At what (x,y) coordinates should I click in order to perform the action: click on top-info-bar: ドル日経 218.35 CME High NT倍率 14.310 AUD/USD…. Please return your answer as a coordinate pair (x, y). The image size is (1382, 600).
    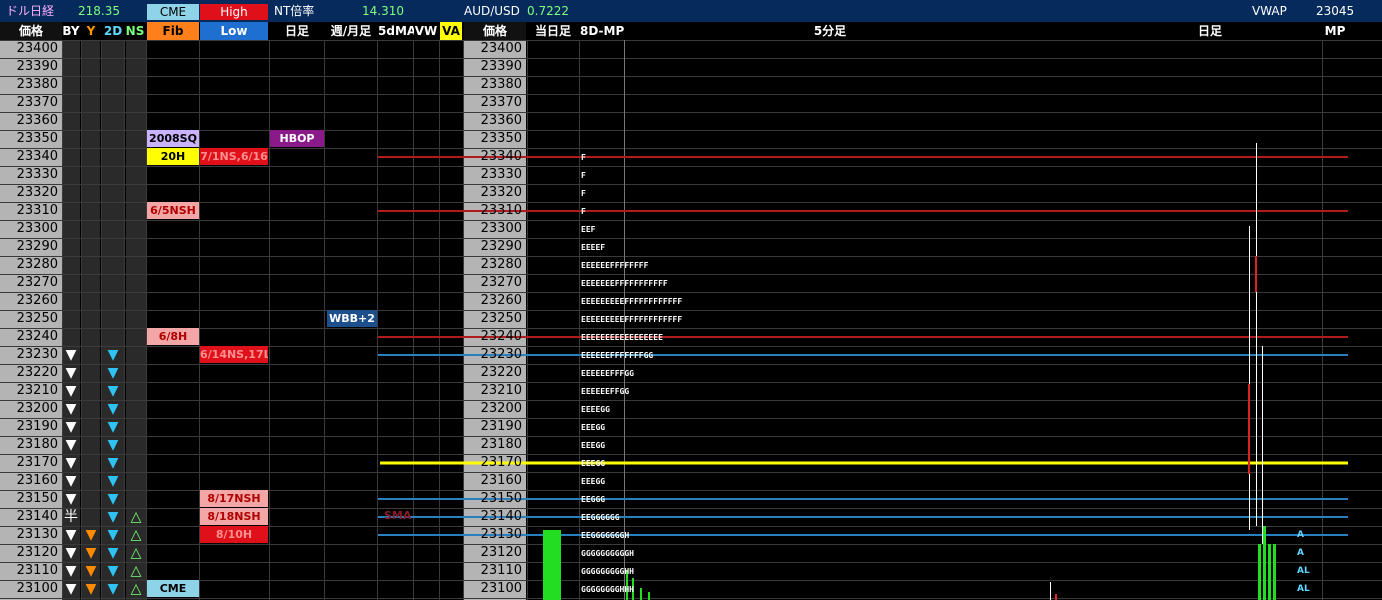
    Looking at the image, I should click on (691, 11).